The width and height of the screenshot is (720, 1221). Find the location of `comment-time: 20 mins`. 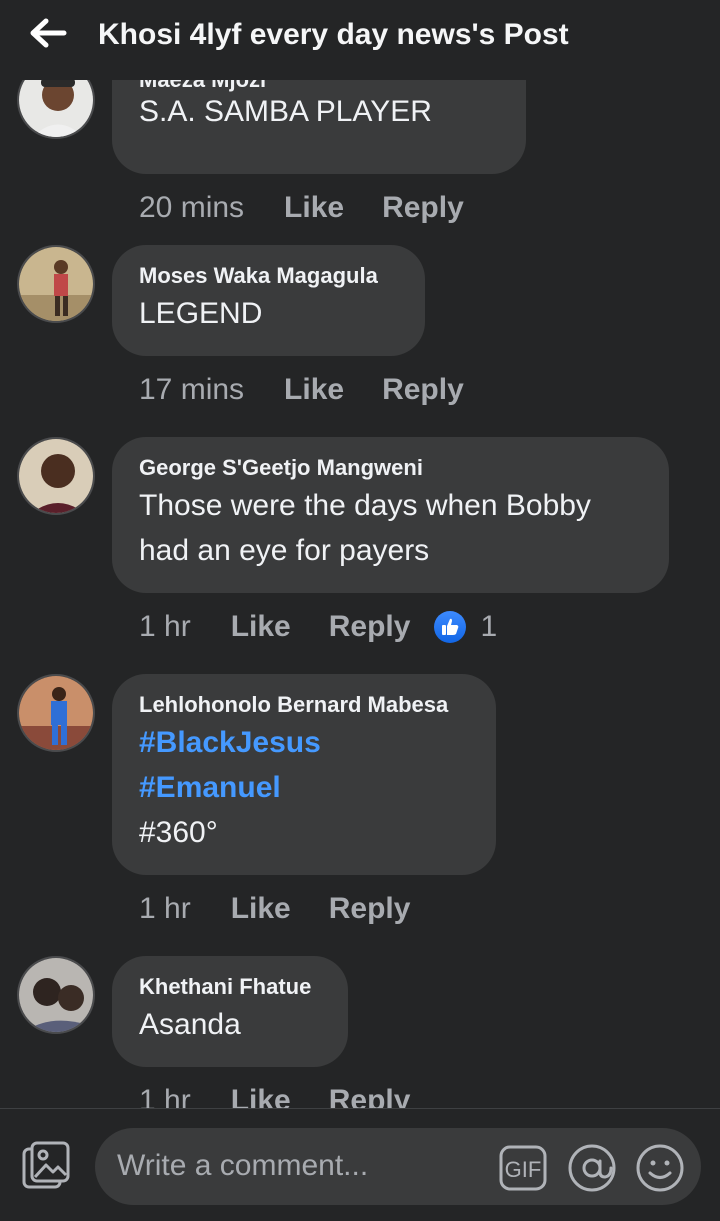

comment-time: 20 mins is located at coordinates (192, 207).